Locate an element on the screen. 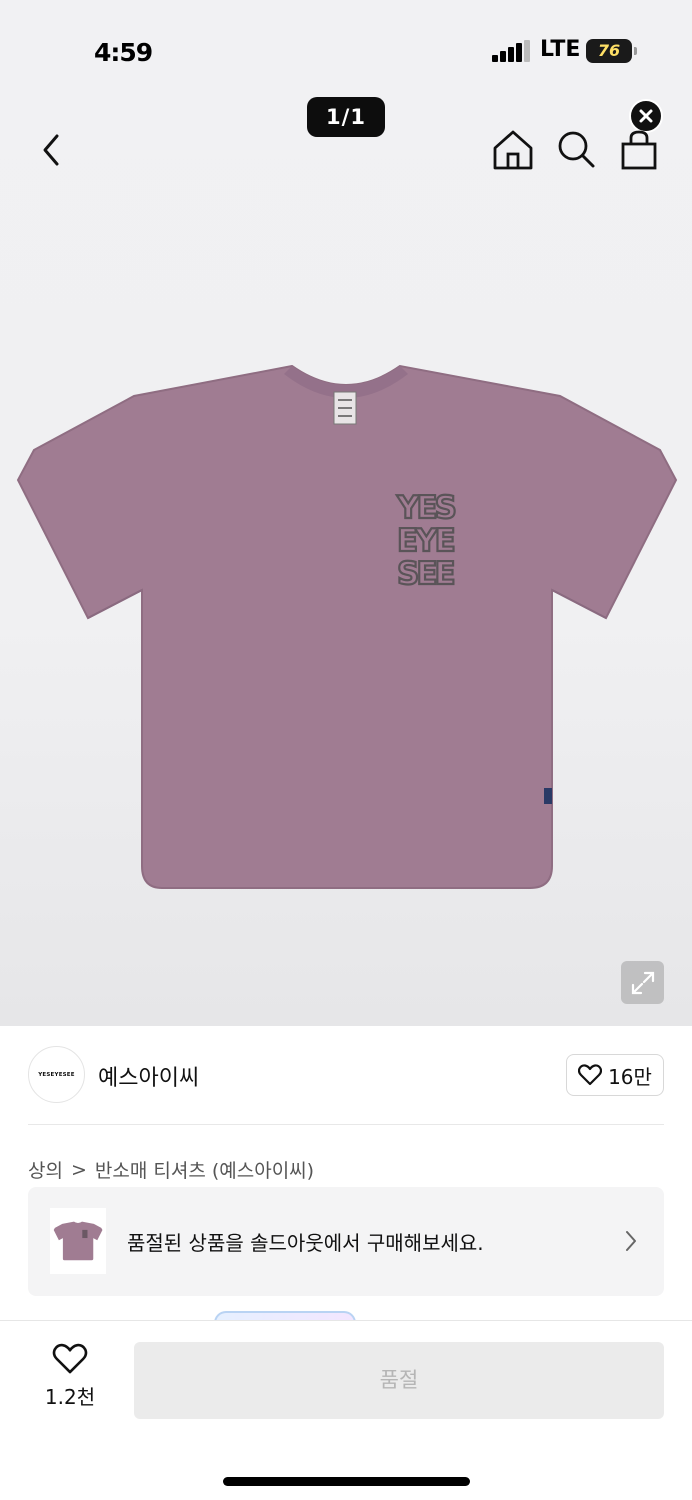 This screenshot has width=692, height=1500. back-icon is located at coordinates (51, 150).